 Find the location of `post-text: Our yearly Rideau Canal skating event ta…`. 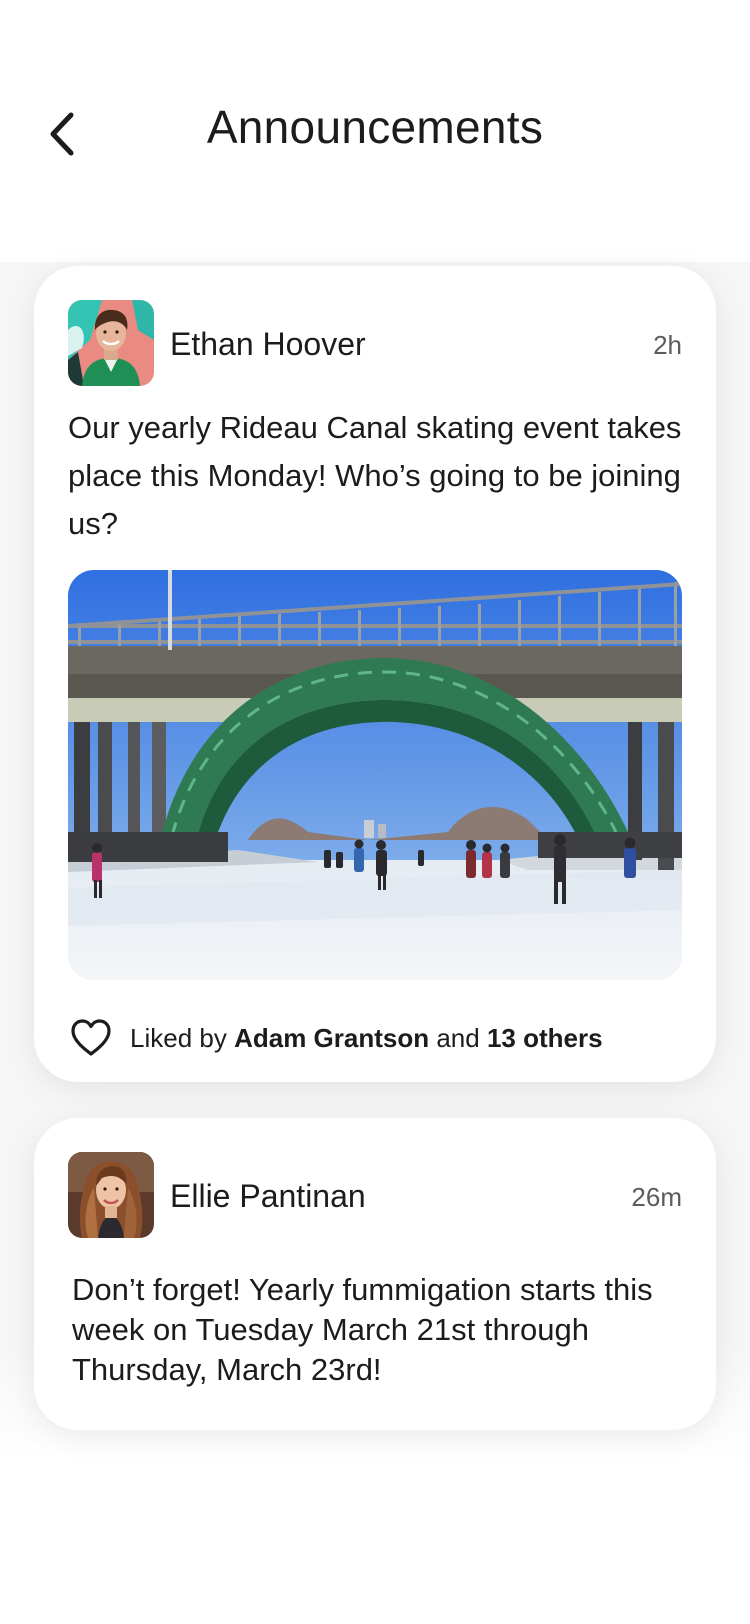

post-text: Our yearly Rideau Canal skating event ta… is located at coordinates (375, 475).